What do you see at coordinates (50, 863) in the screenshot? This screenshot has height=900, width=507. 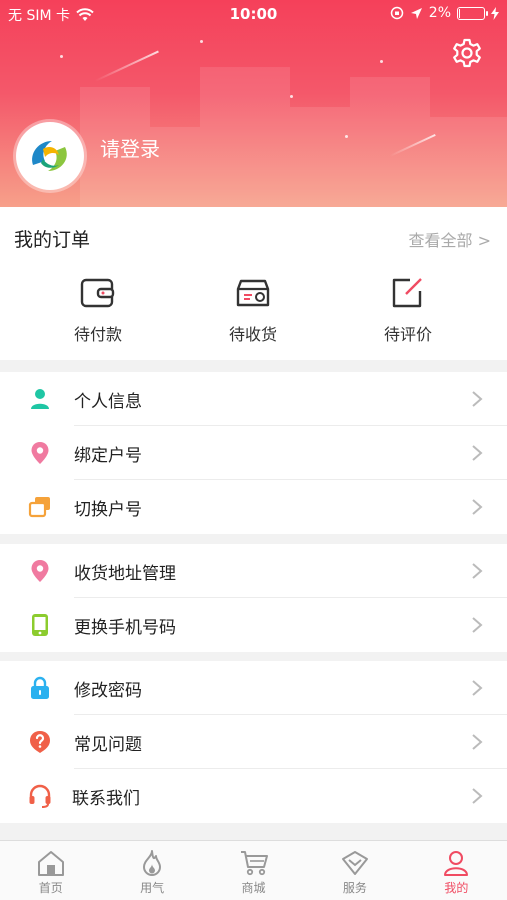 I see `home-icon` at bounding box center [50, 863].